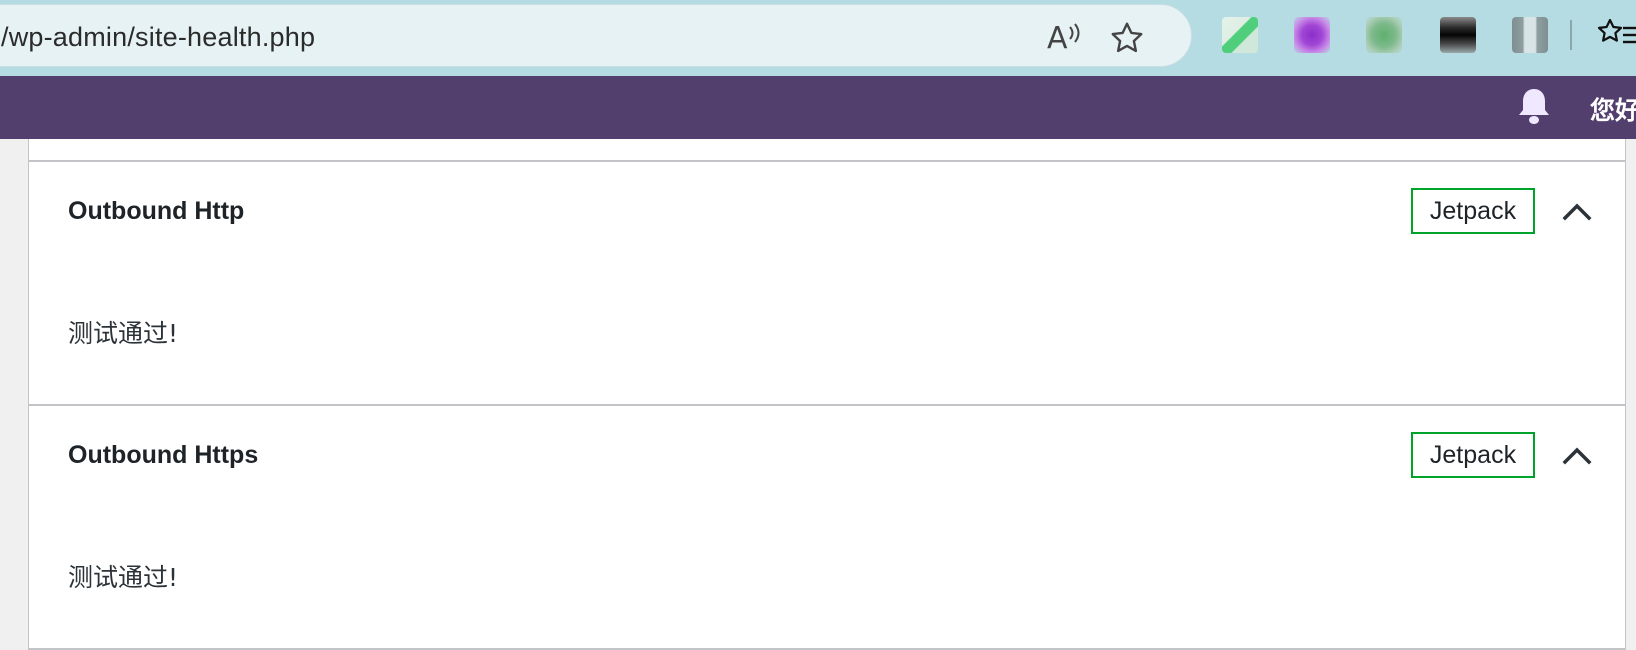 The width and height of the screenshot is (1636, 650). I want to click on read-aloud-icon: A, so click(1065, 38).